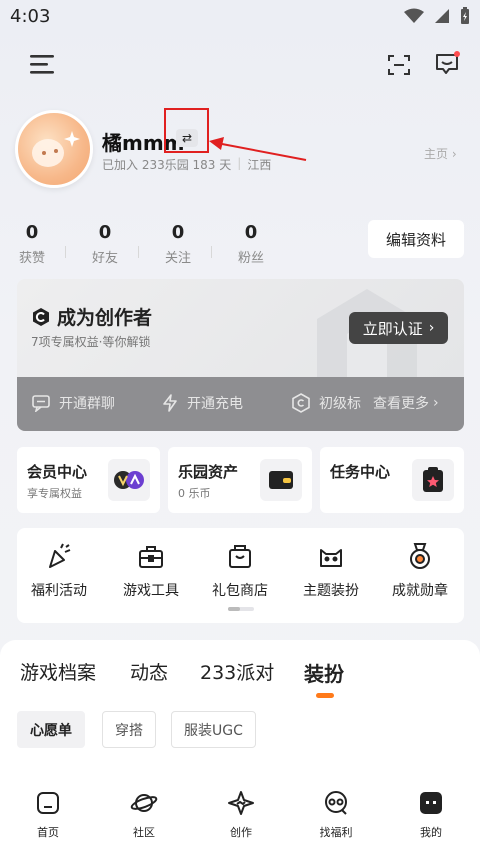 The image size is (480, 854). What do you see at coordinates (129, 729) in the screenshot?
I see `chip-outfit: 穿搭` at bounding box center [129, 729].